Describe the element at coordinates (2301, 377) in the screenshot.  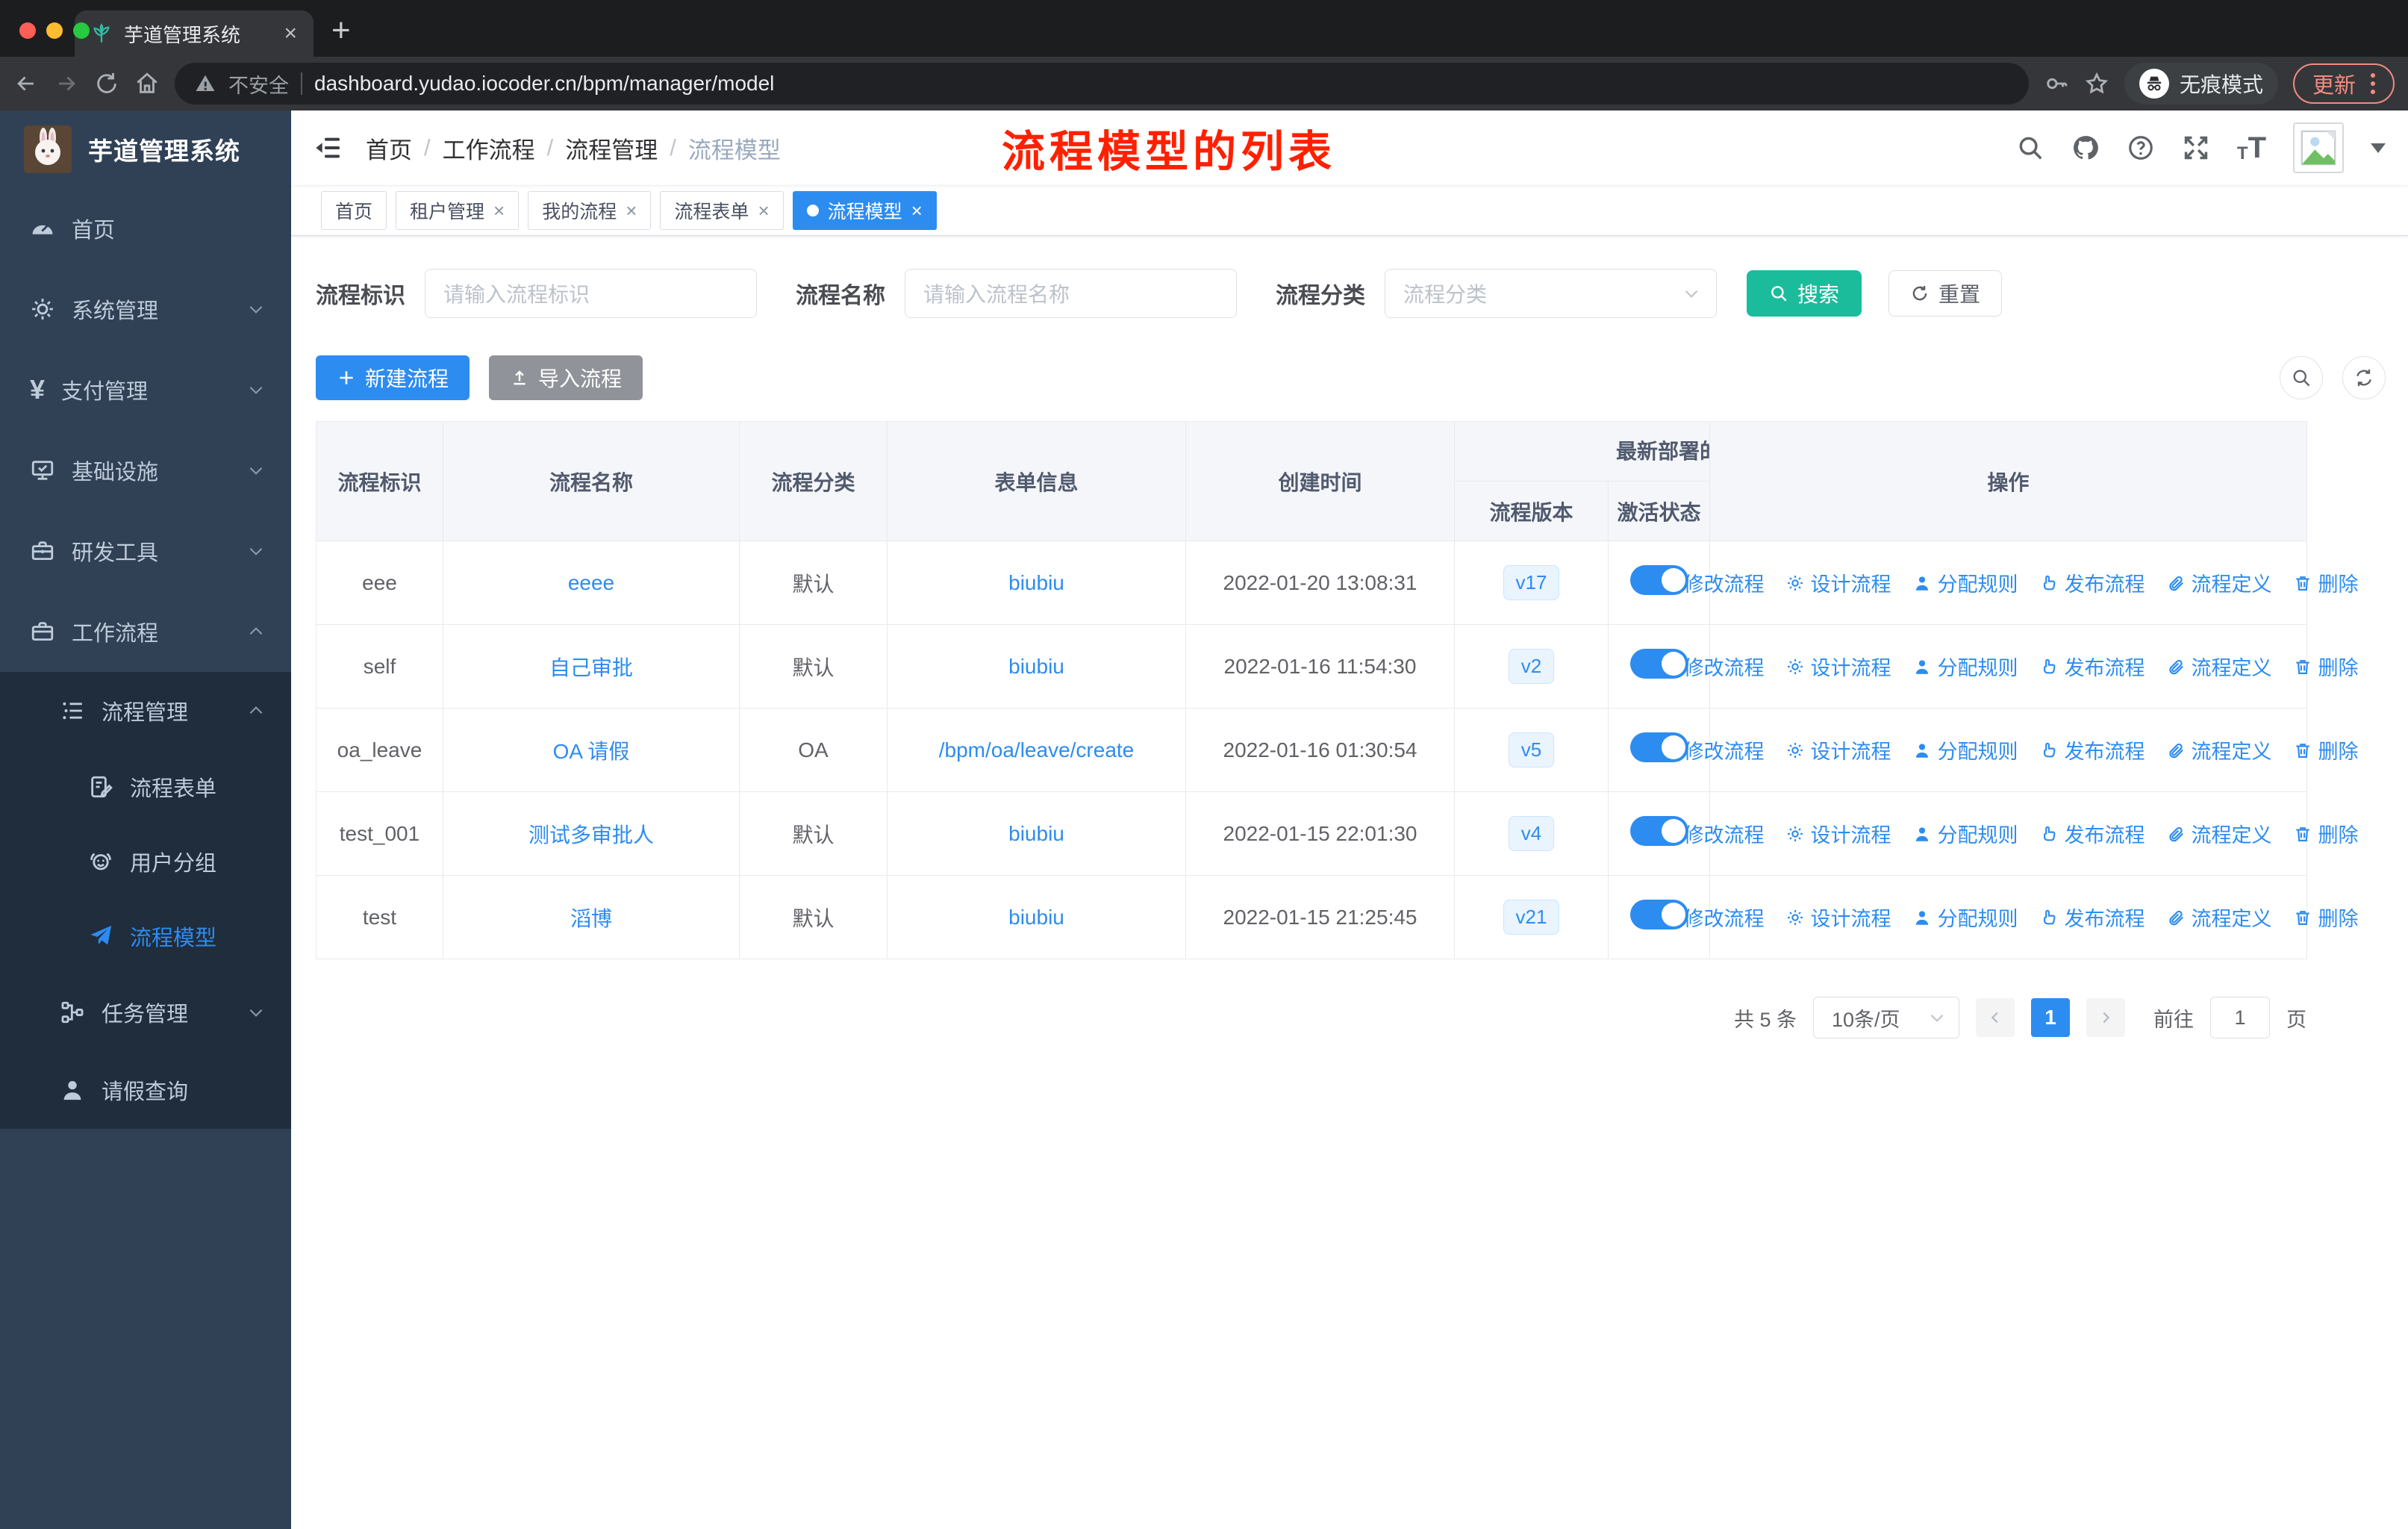
I see `show-search-button` at that location.